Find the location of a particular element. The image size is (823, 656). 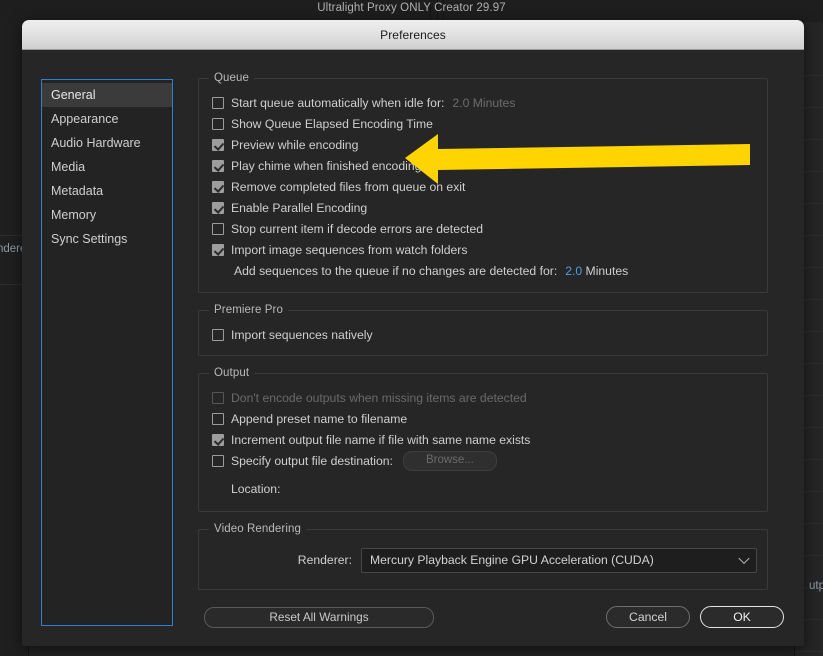

checkbox-row-import-sequences-natively: Import sequences natively is located at coordinates (484, 334).